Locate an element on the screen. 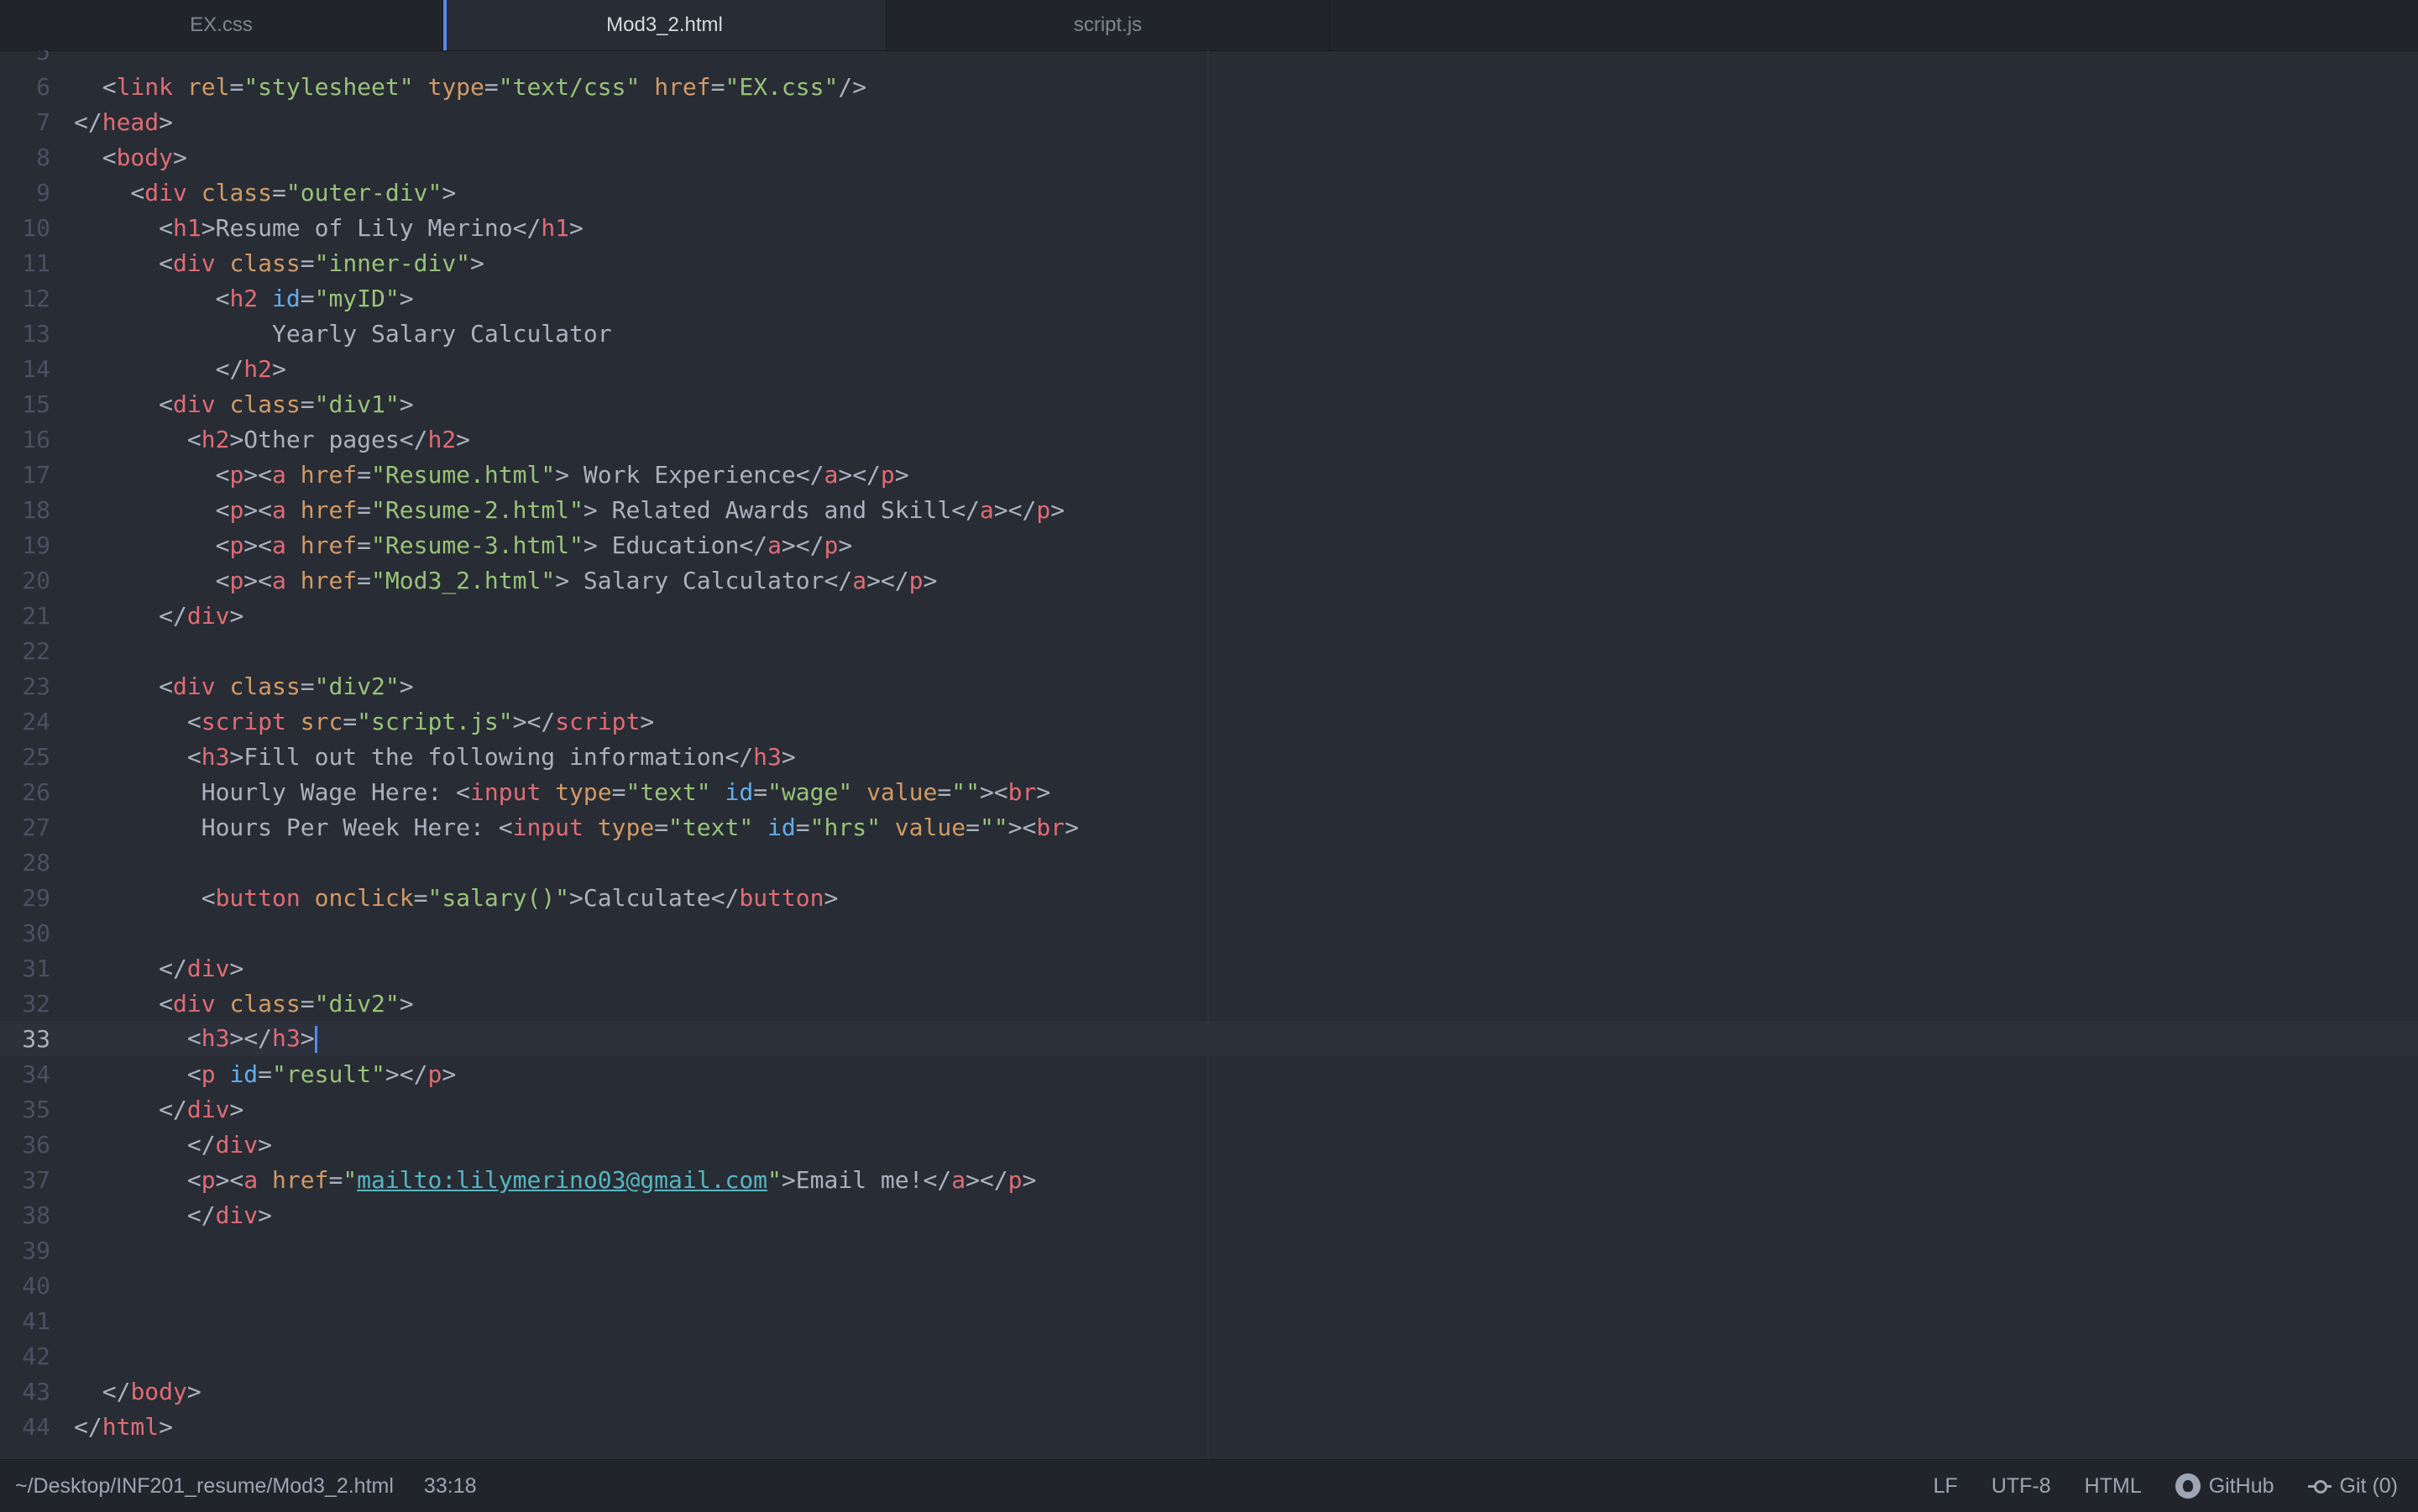 Image resolution: width=2418 pixels, height=1512 pixels. tab-ex-css: EX.css is located at coordinates (221, 25).